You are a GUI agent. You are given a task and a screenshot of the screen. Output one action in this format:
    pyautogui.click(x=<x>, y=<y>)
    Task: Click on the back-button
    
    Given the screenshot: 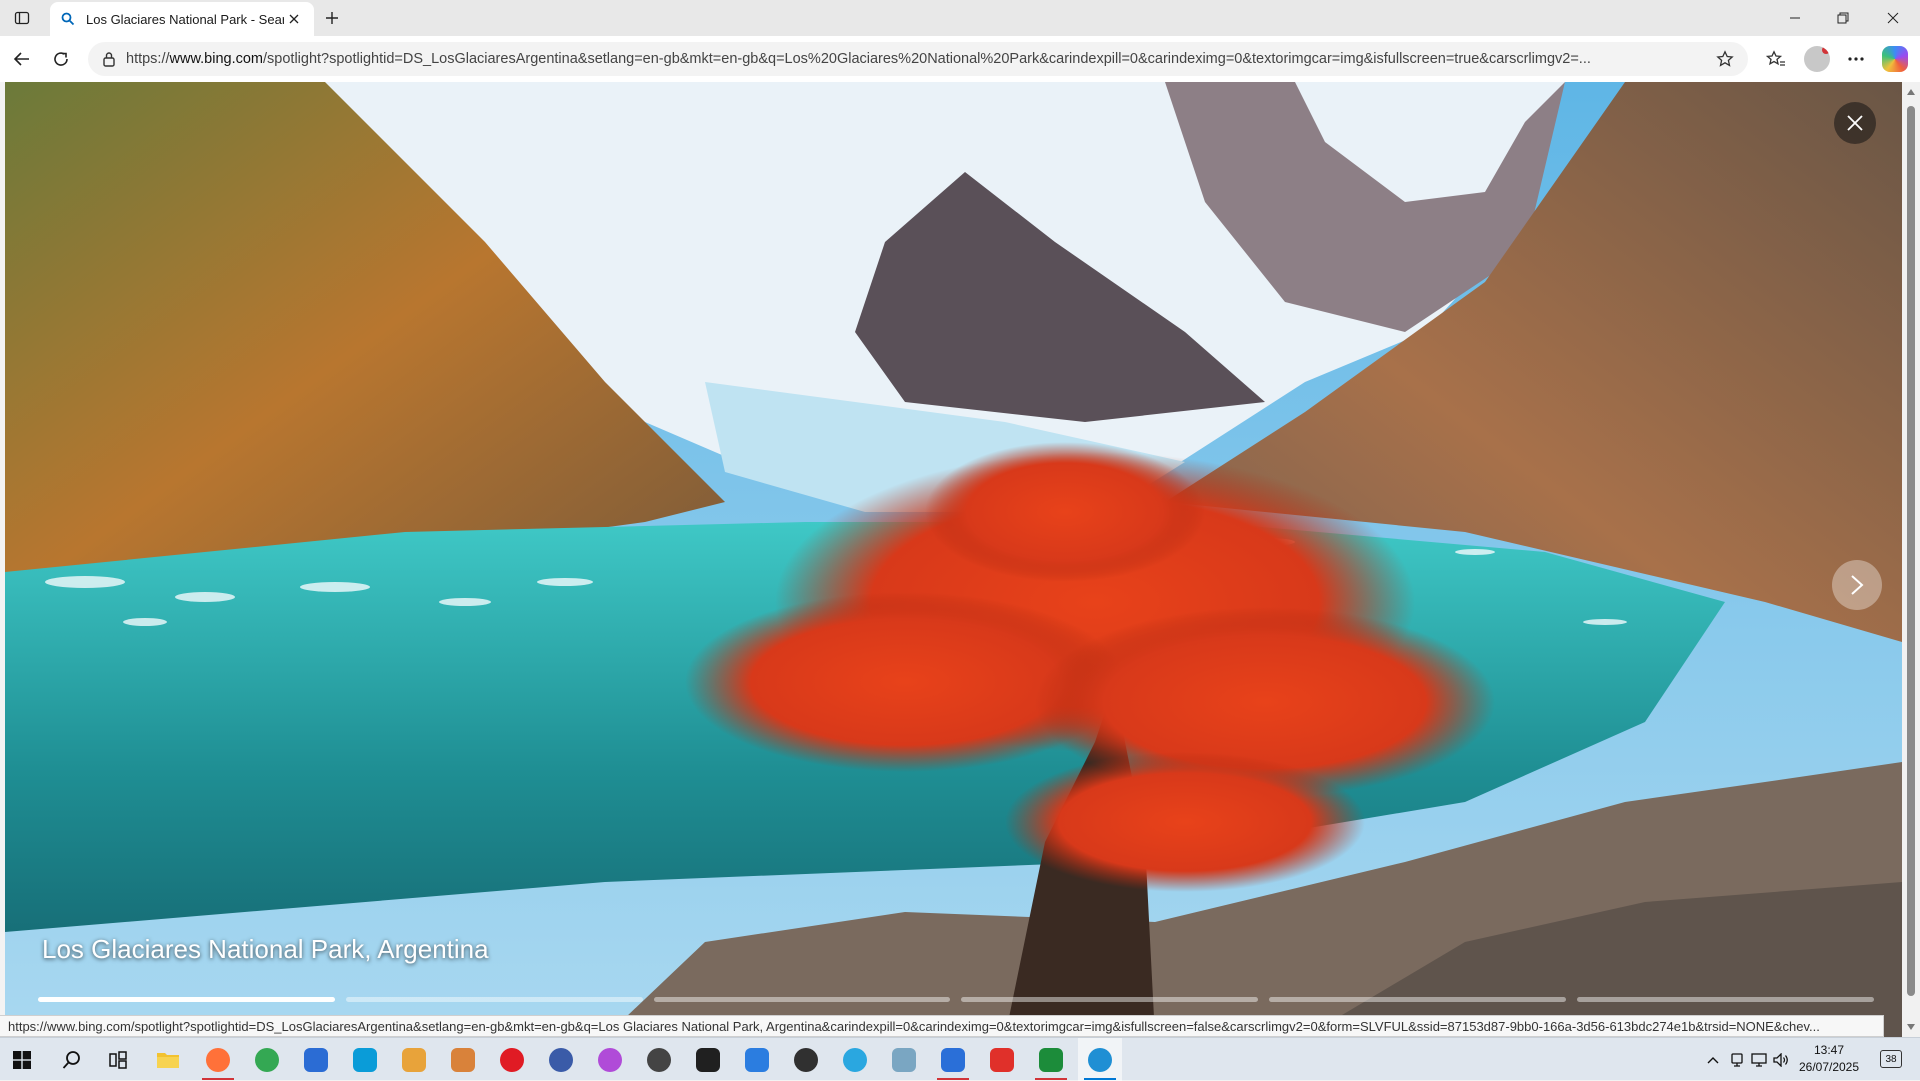 What is the action you would take?
    pyautogui.click(x=22, y=59)
    